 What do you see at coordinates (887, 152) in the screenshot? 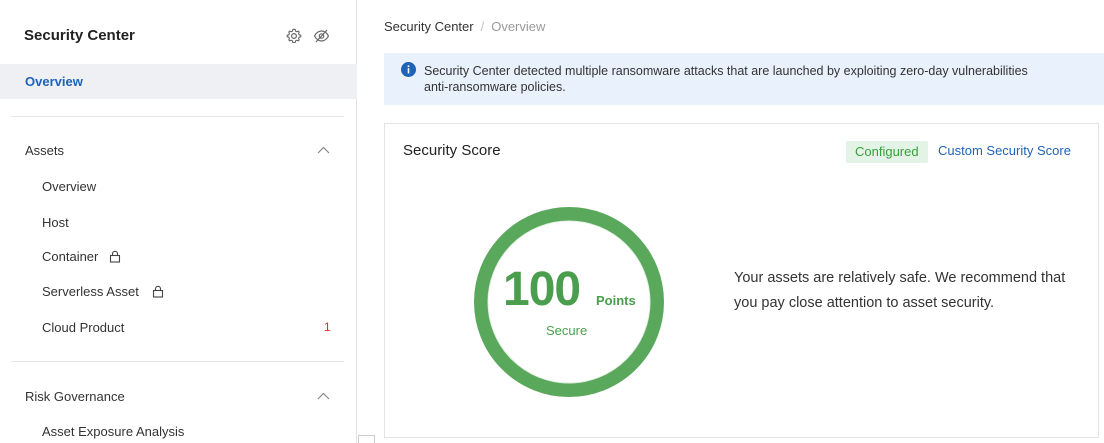
I see `status-badge: Configured` at bounding box center [887, 152].